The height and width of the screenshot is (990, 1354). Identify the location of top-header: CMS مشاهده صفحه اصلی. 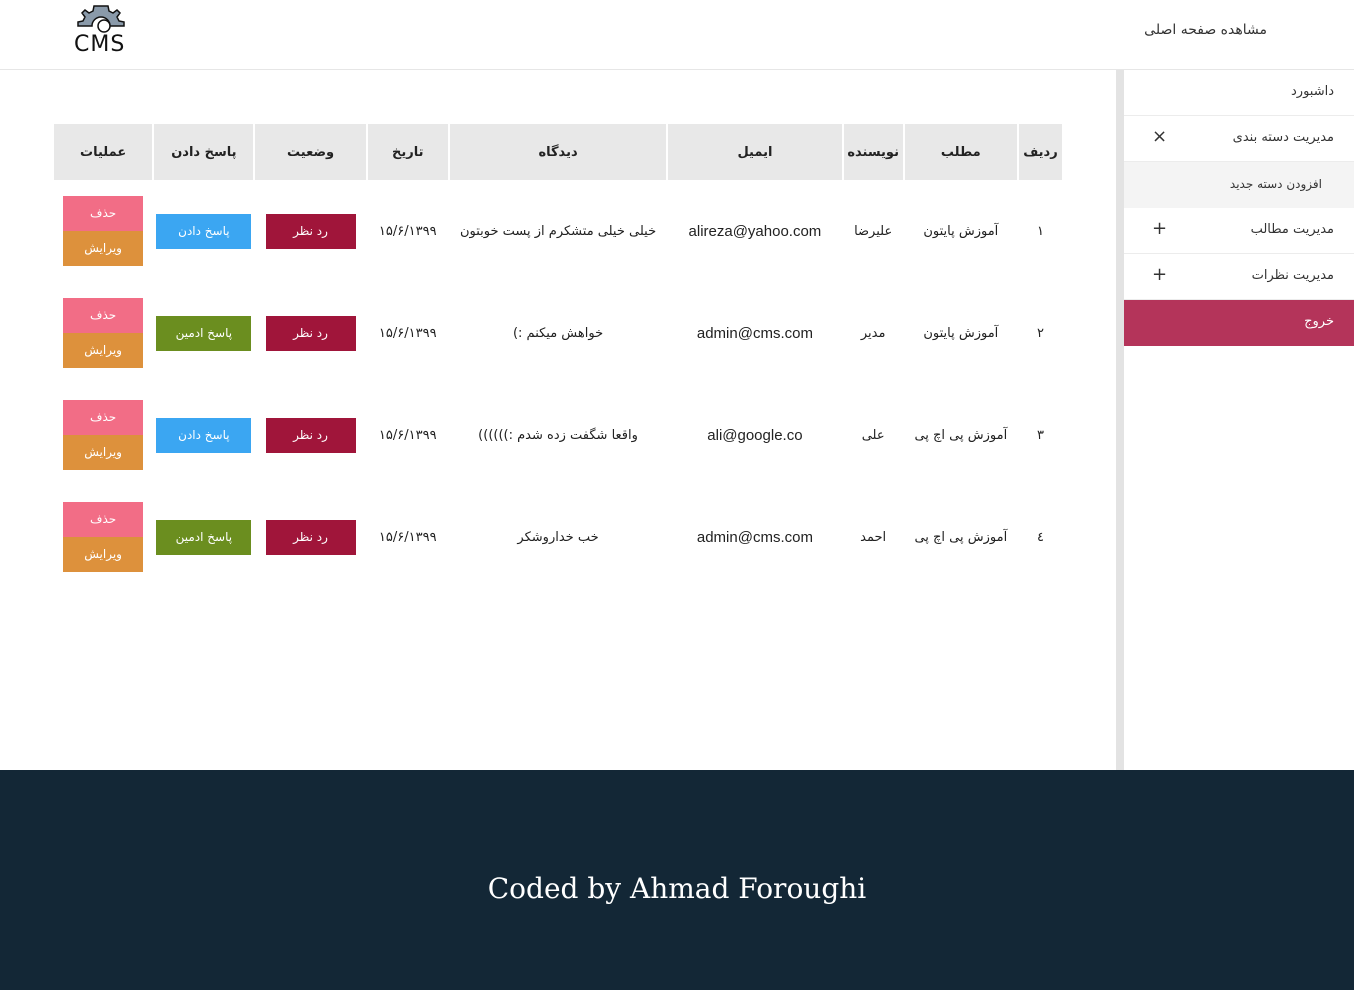
(677, 35).